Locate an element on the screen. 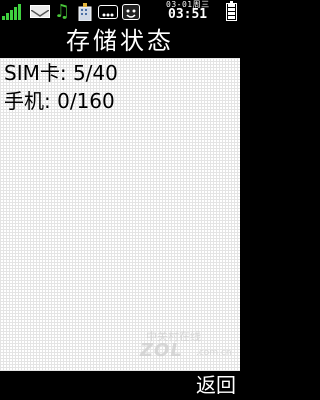 Image resolution: width=320 pixels, height=400 pixels. phone-storage-label: 手机: is located at coordinates (27, 101).